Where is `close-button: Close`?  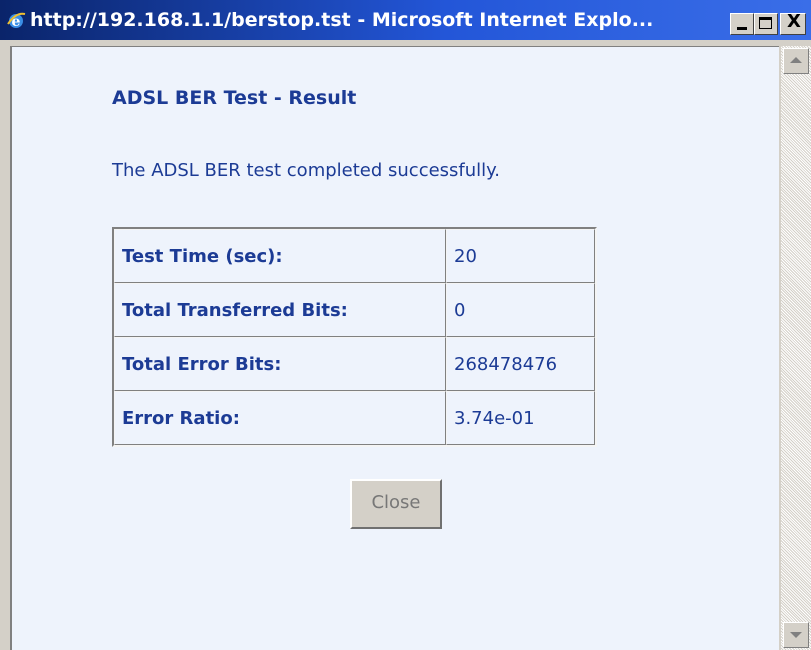 close-button: Close is located at coordinates (396, 504).